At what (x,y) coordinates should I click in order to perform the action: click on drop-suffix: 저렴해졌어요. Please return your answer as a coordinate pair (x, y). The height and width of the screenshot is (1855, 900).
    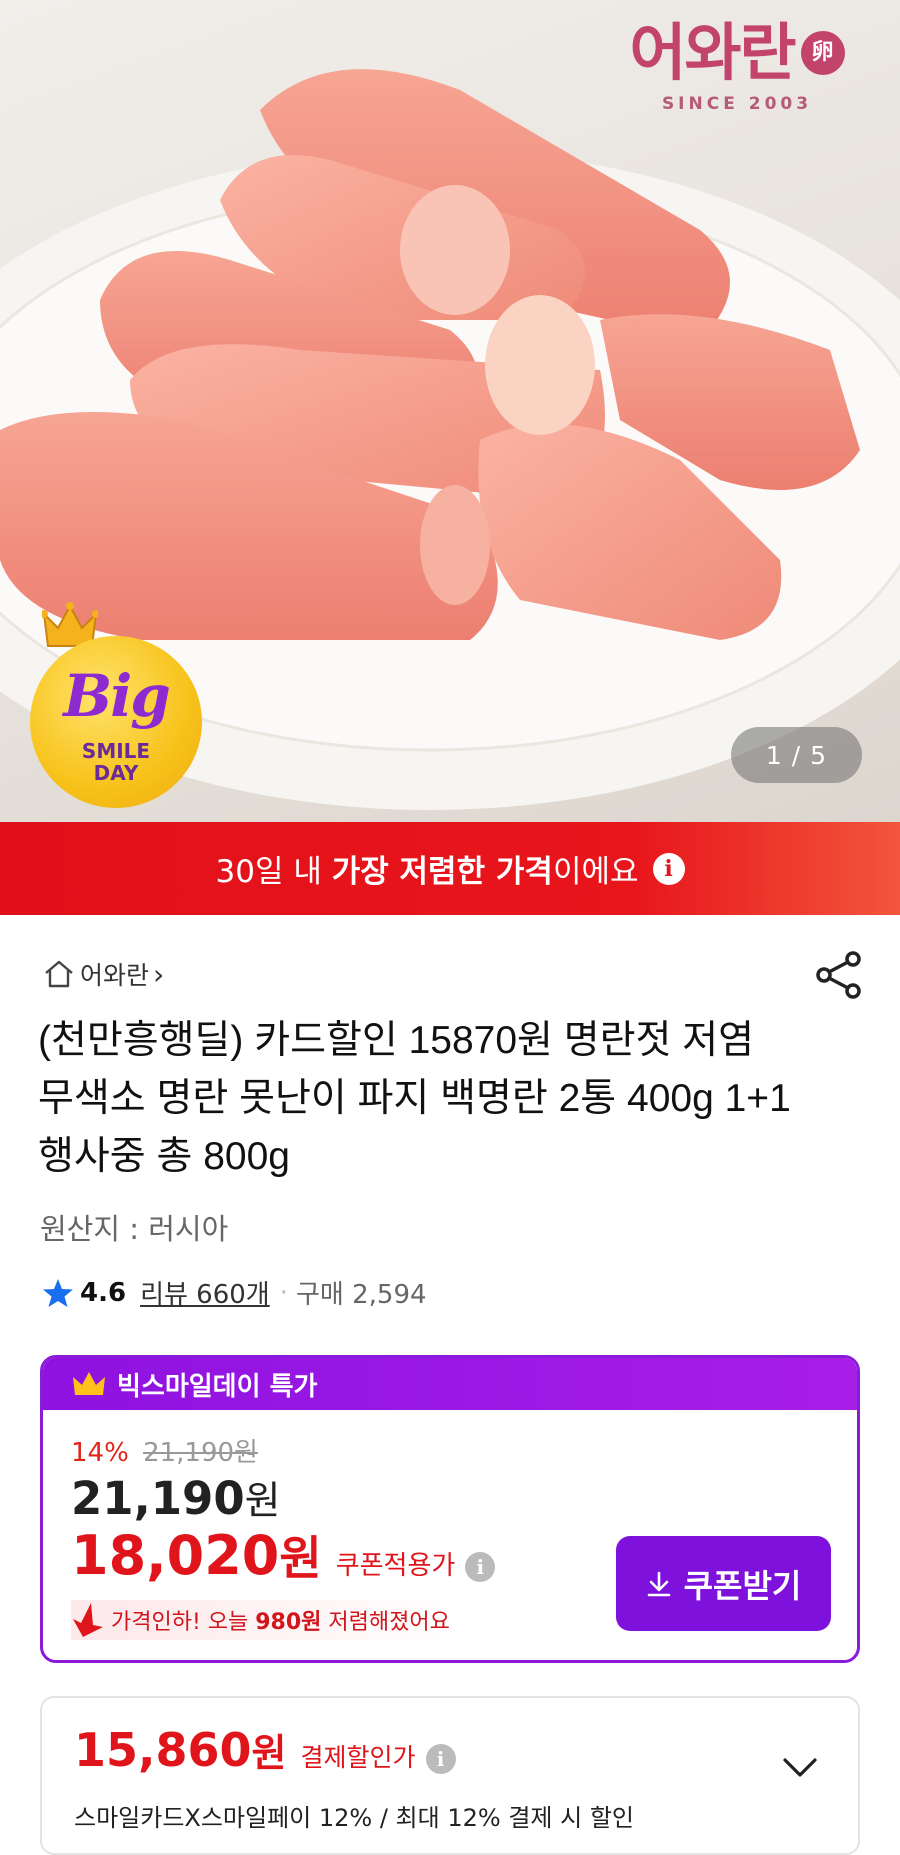
    Looking at the image, I should click on (385, 1622).